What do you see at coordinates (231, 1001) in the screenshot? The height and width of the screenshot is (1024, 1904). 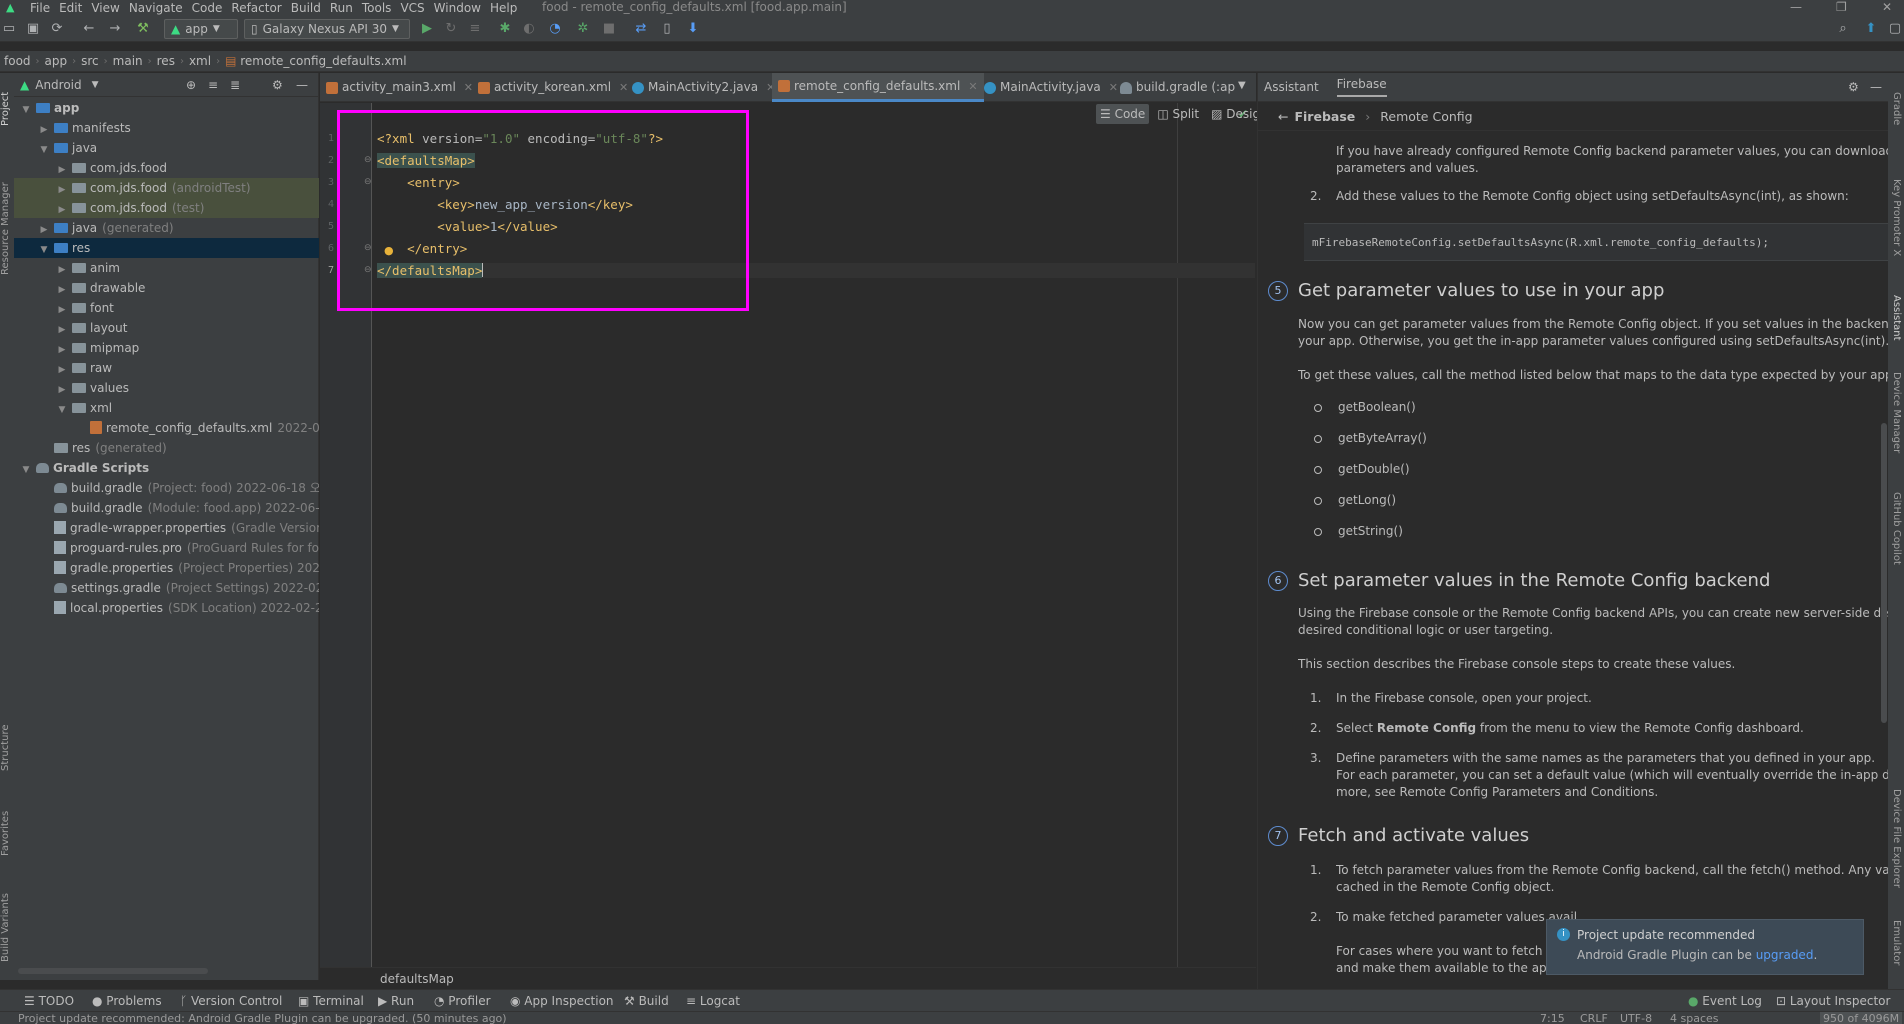 I see `tool-version-control: ᚴ Version Control` at bounding box center [231, 1001].